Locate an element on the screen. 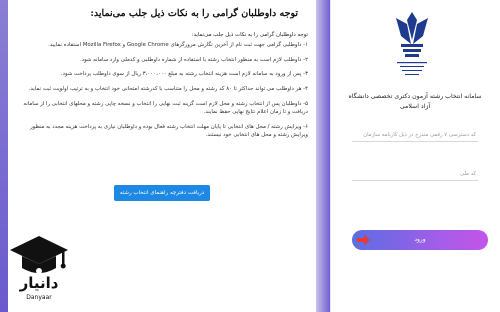  login-button-label: ورود is located at coordinates (420, 239).